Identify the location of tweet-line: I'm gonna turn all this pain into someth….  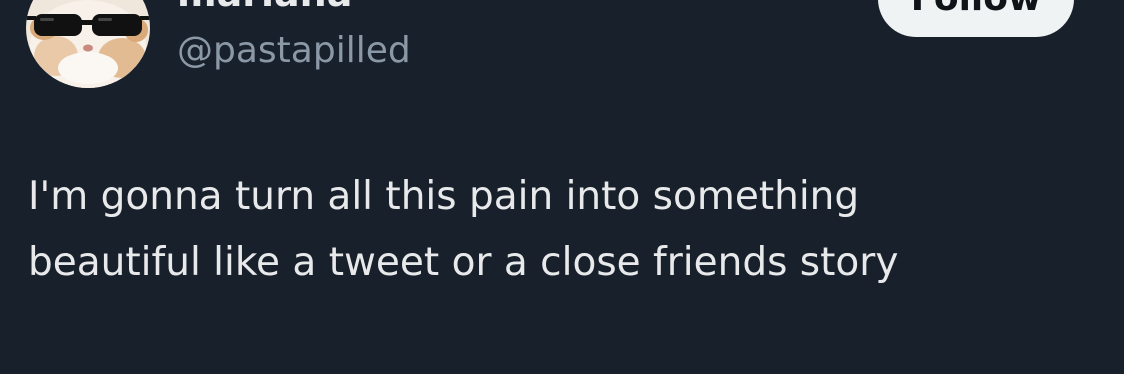
(444, 196).